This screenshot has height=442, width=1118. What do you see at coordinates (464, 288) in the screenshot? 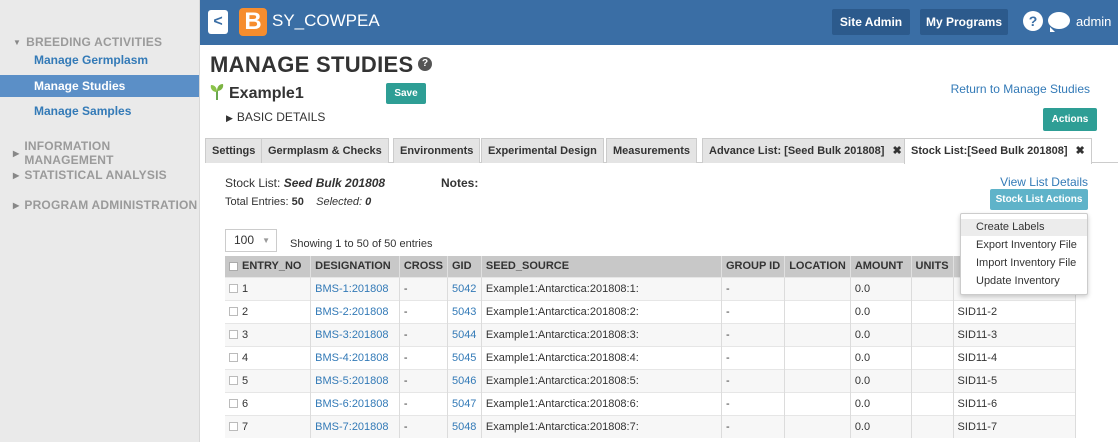
I see `table-cell: 5042` at bounding box center [464, 288].